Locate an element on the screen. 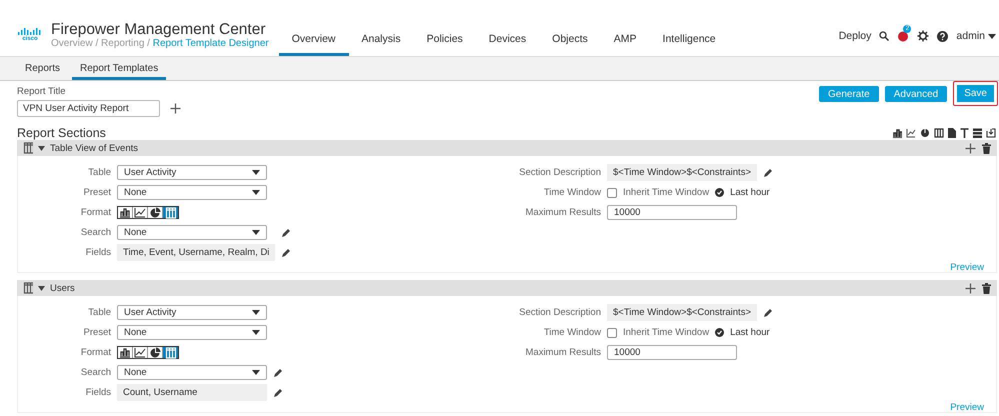 This screenshot has width=999, height=416. deploy-link: Deploy is located at coordinates (855, 36).